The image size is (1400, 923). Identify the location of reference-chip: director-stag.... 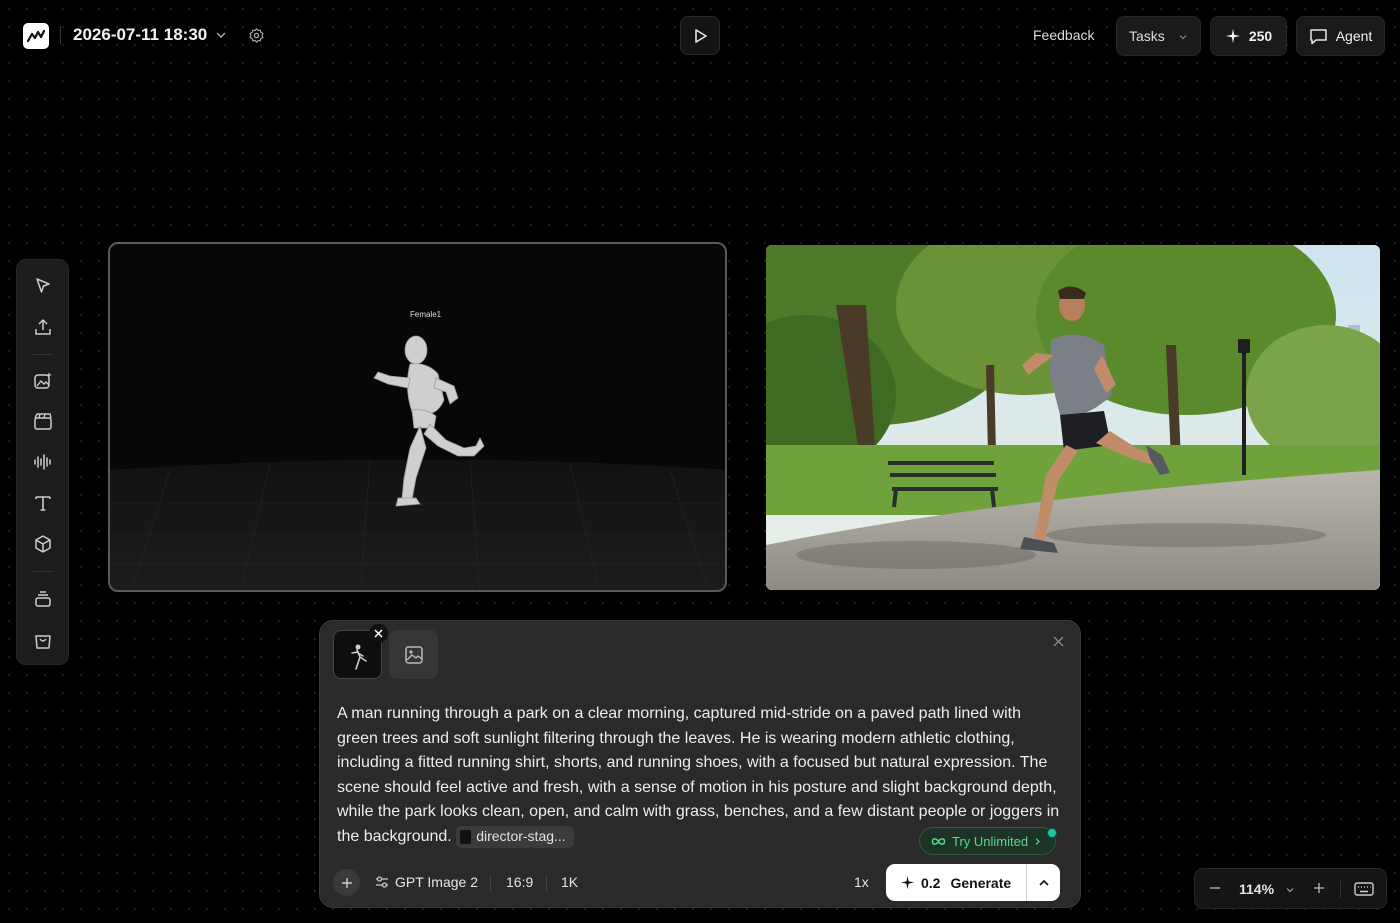
(515, 836).